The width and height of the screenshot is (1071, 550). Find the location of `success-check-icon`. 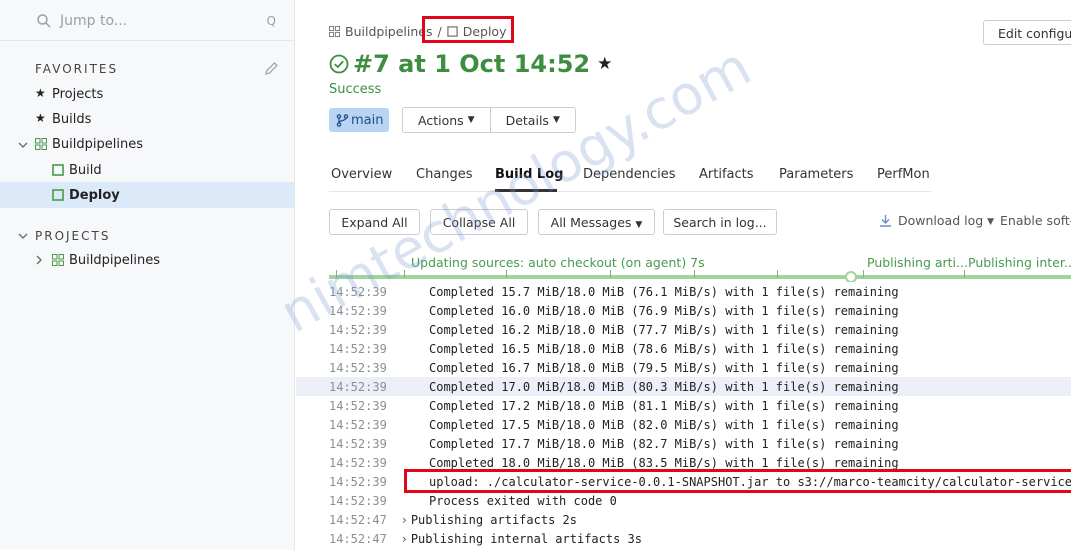

success-check-icon is located at coordinates (339, 64).